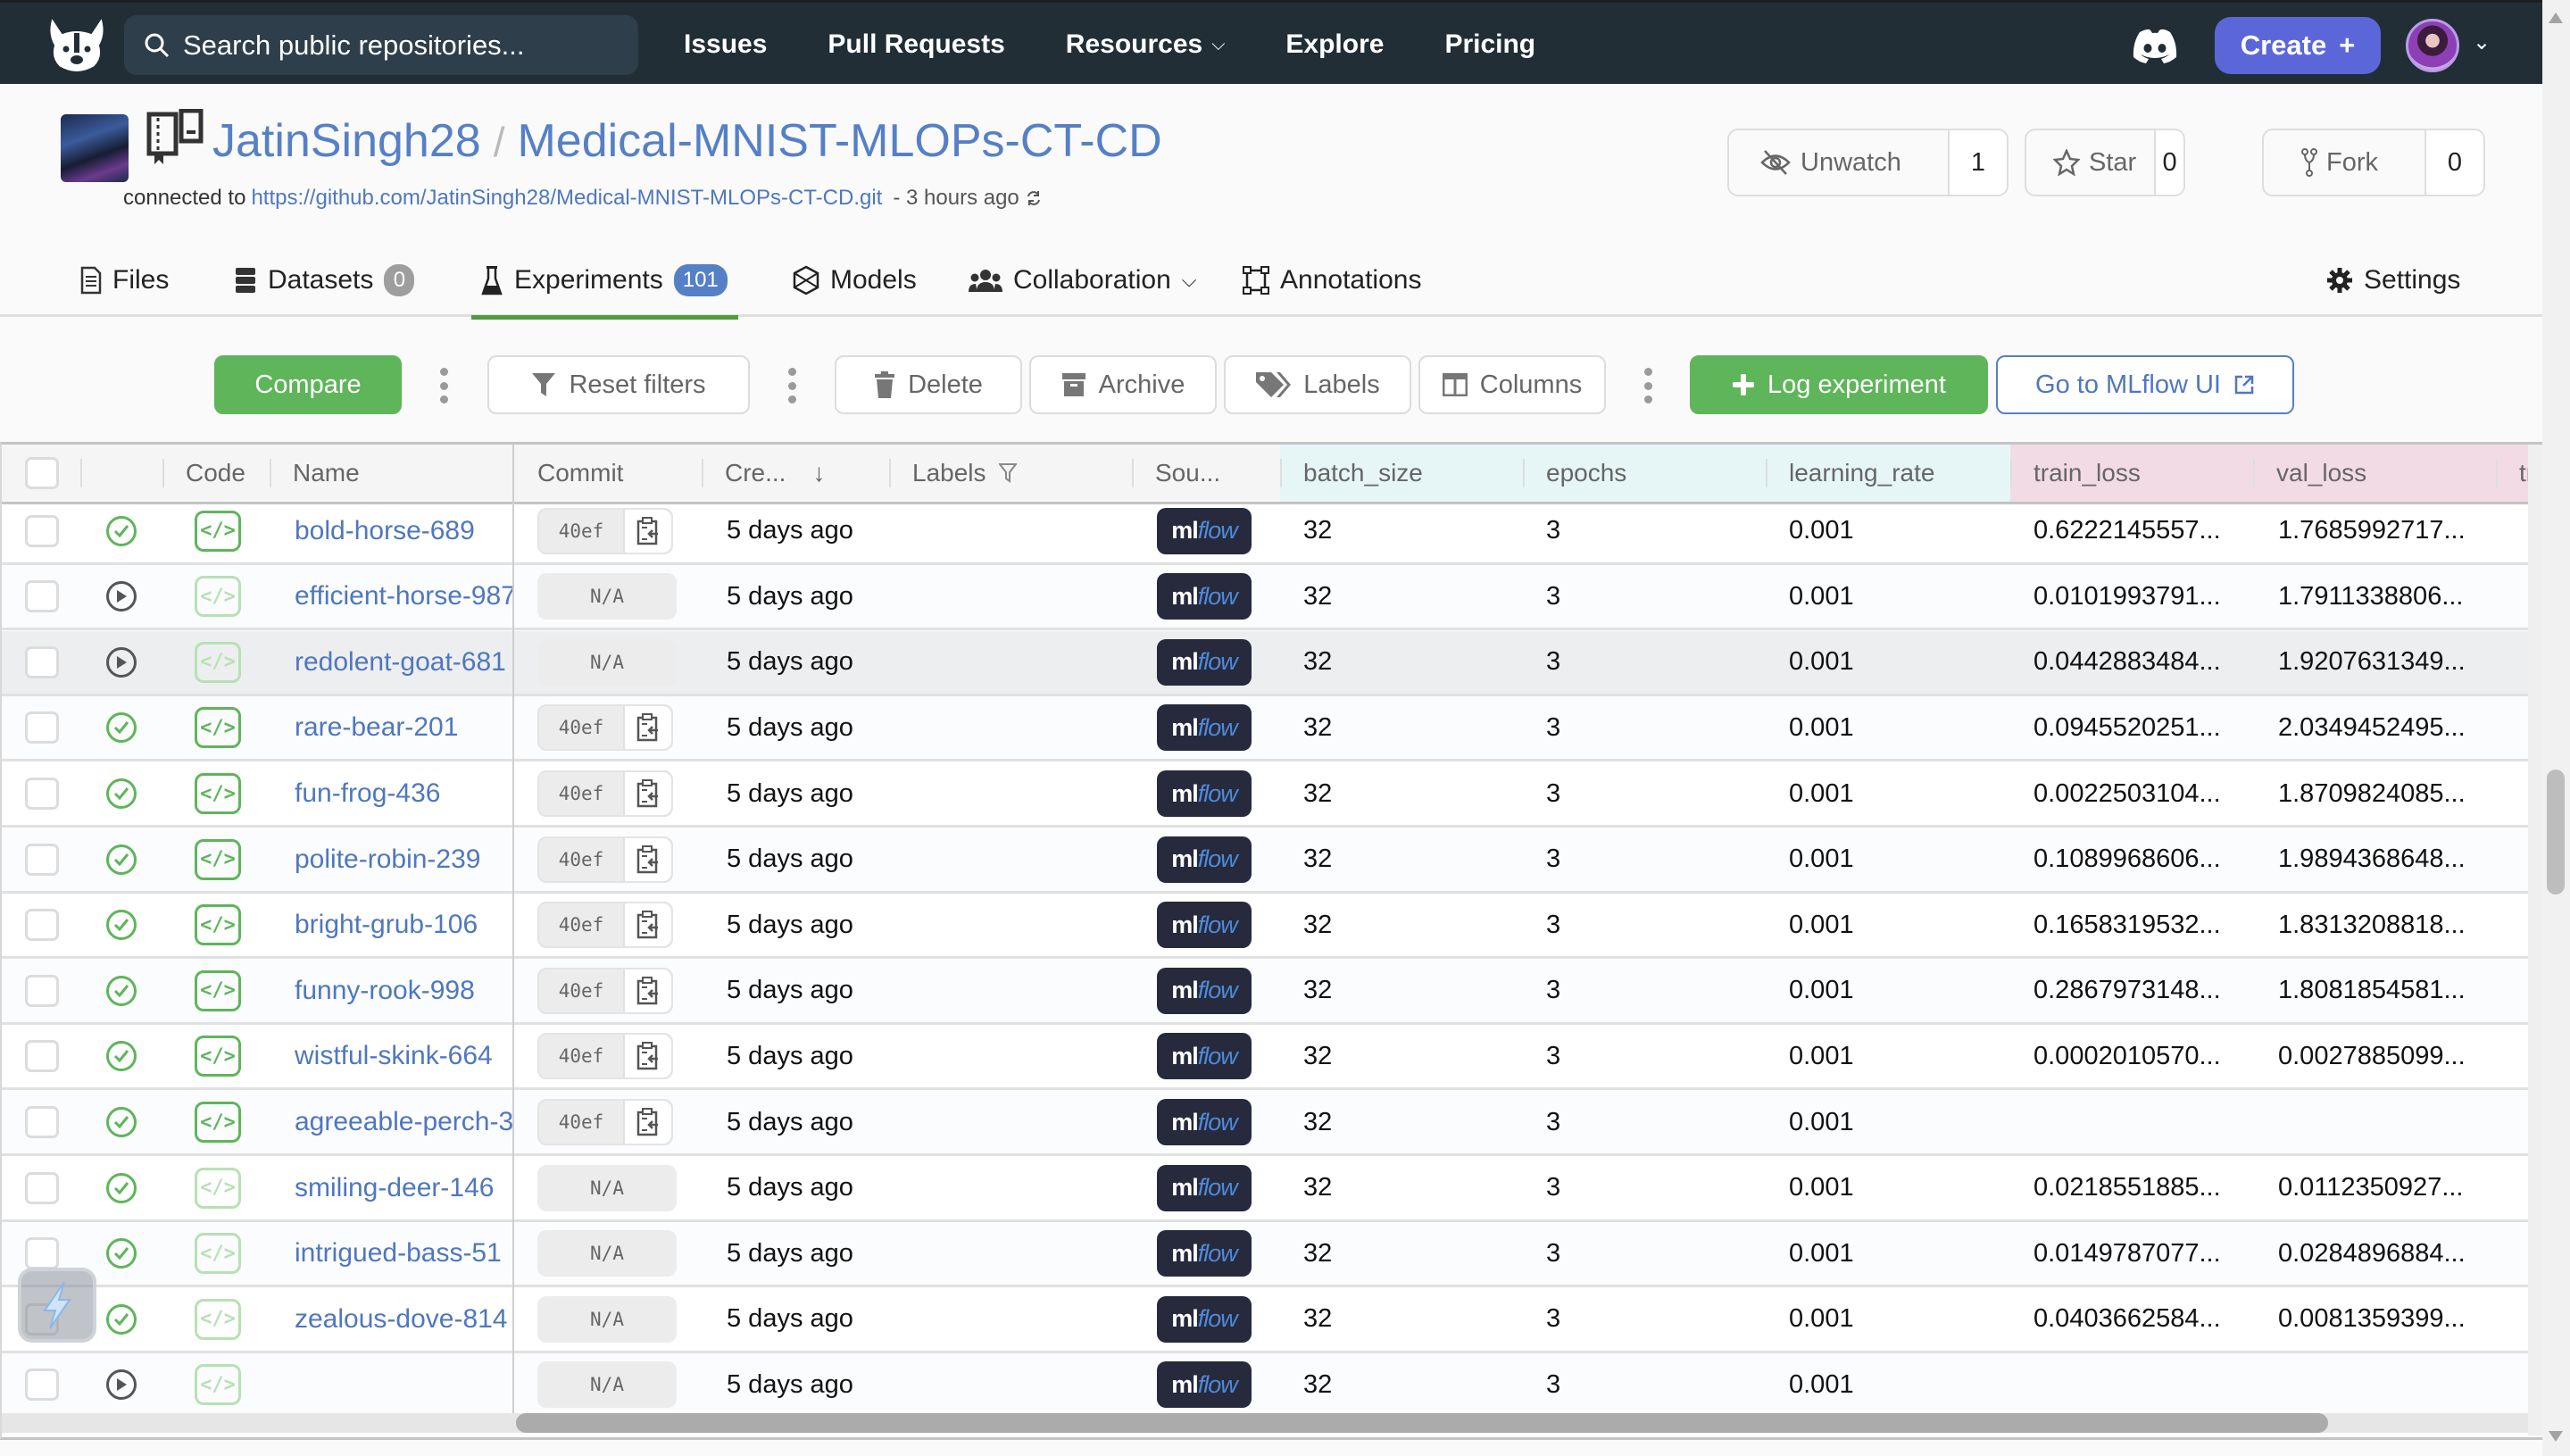  Describe the element at coordinates (125, 280) in the screenshot. I see `tab-files: Files` at that location.